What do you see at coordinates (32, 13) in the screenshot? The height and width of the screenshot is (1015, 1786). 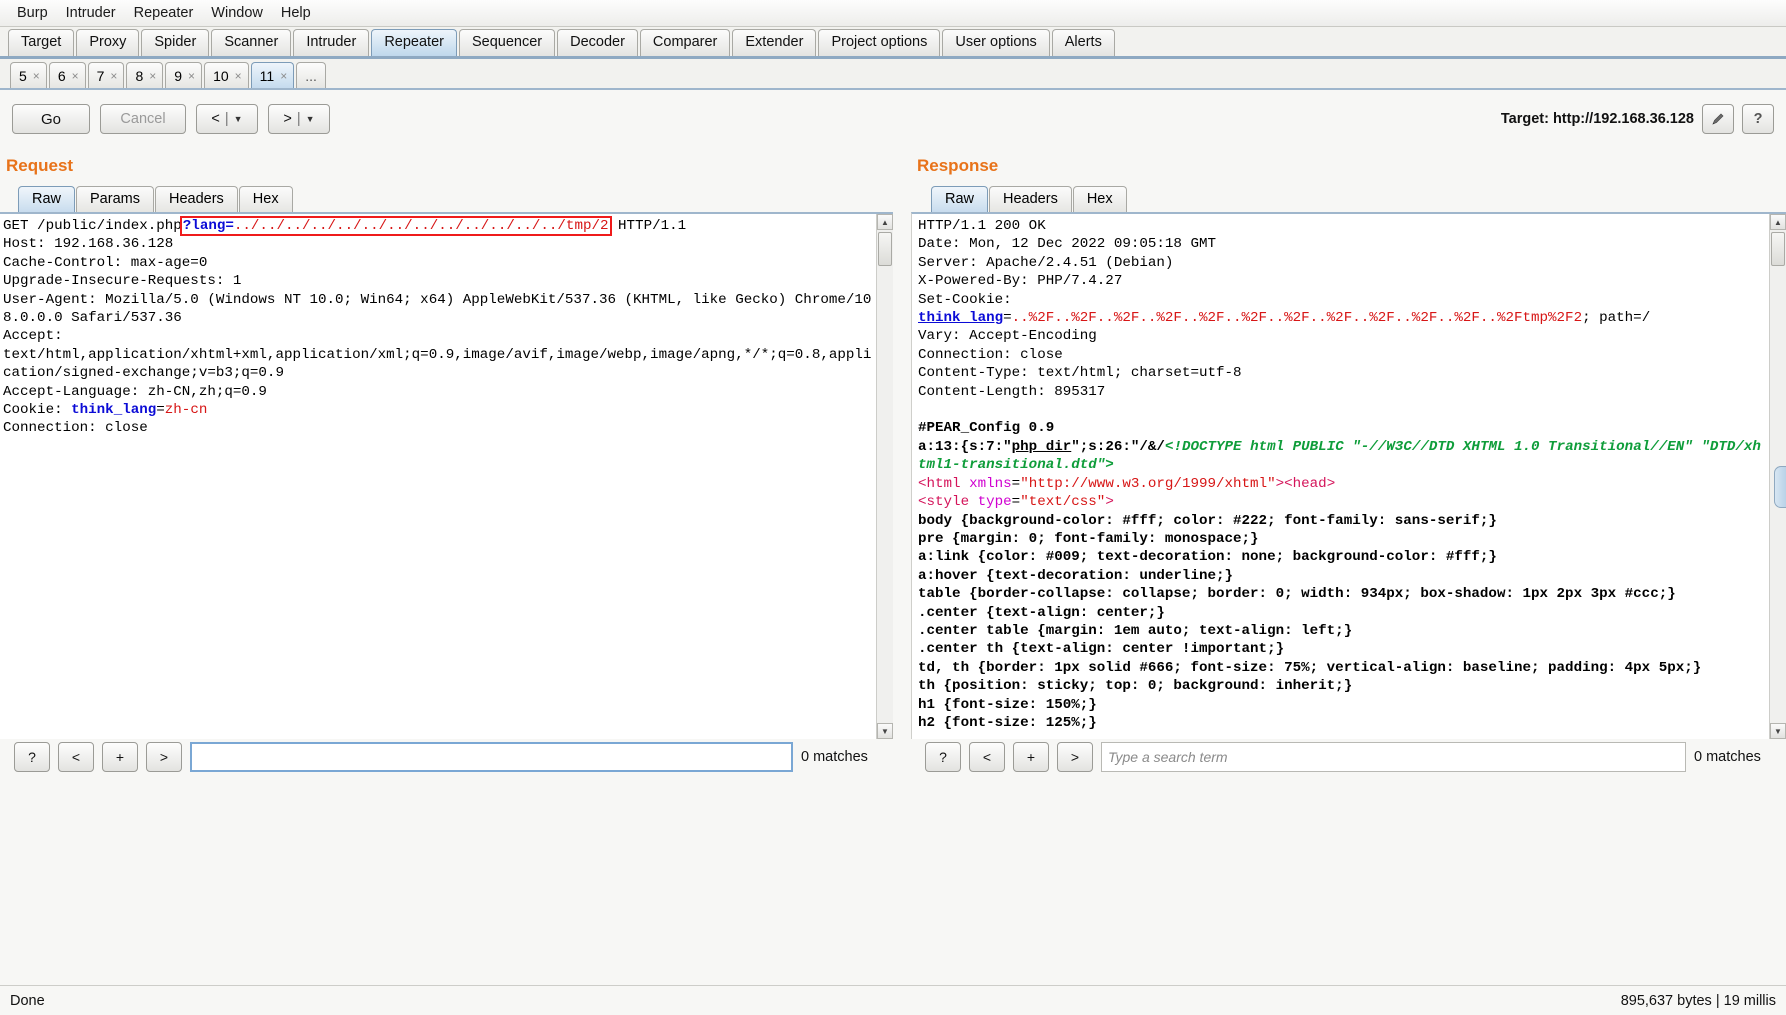 I see `menu-item-burp: Burp` at bounding box center [32, 13].